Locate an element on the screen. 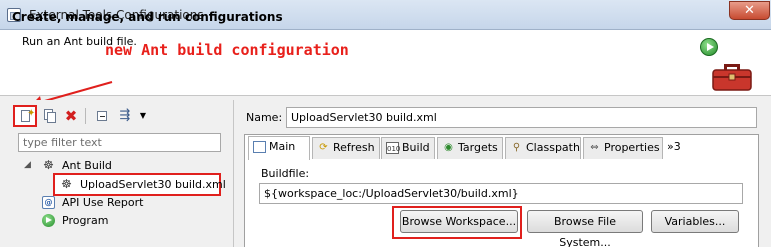  tab-properties: ⇔ Properties is located at coordinates (623, 148).